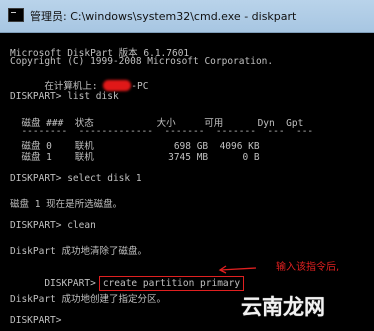 The height and width of the screenshot is (331, 374). I want to click on console-line: DiskPart 成功地创建了指定分区。, so click(88, 299).